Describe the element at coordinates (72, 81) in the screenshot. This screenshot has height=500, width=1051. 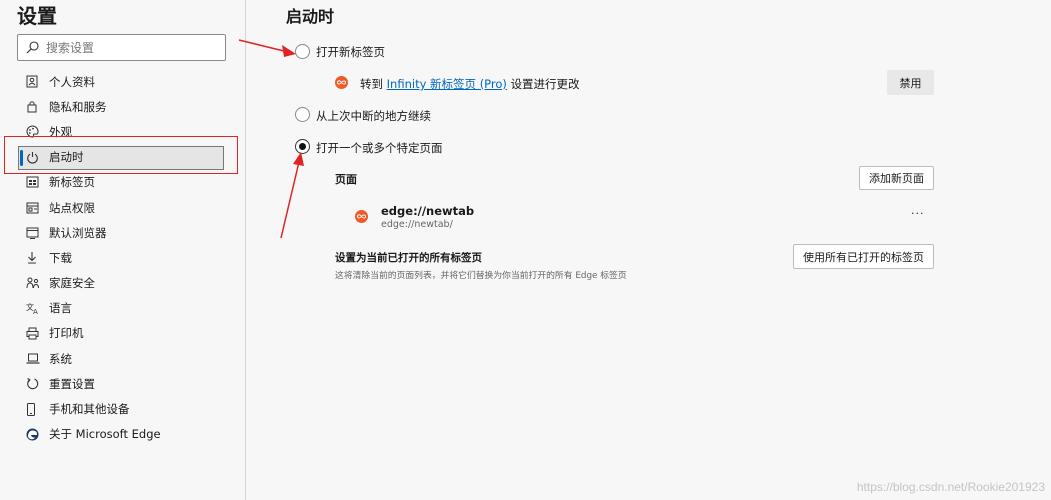
I see `sidebar-item-label: 个人资料` at that location.